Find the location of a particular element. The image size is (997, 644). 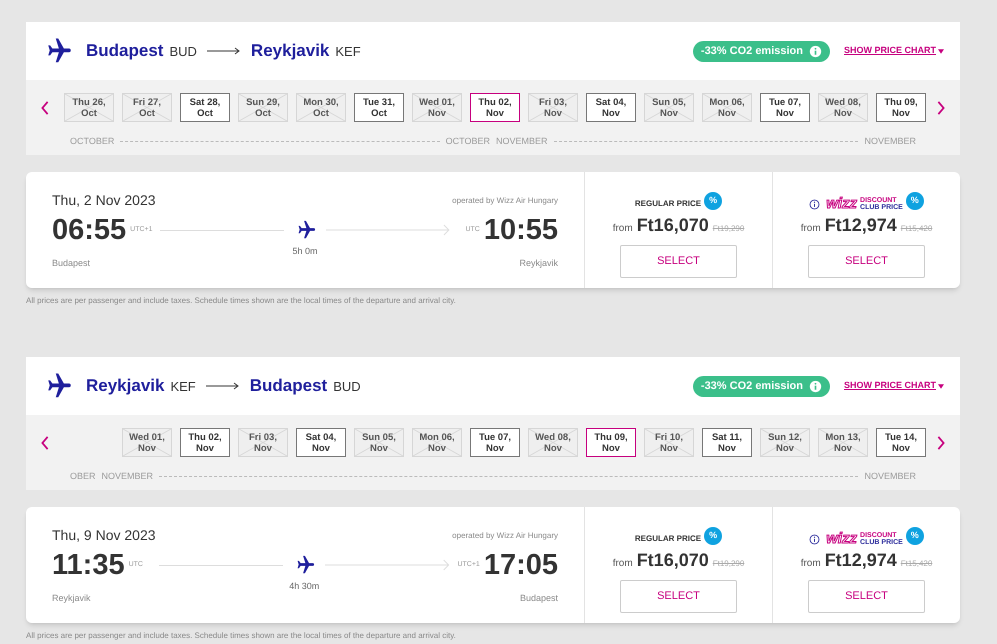

date-button: Sat 11, Nov is located at coordinates (727, 442).